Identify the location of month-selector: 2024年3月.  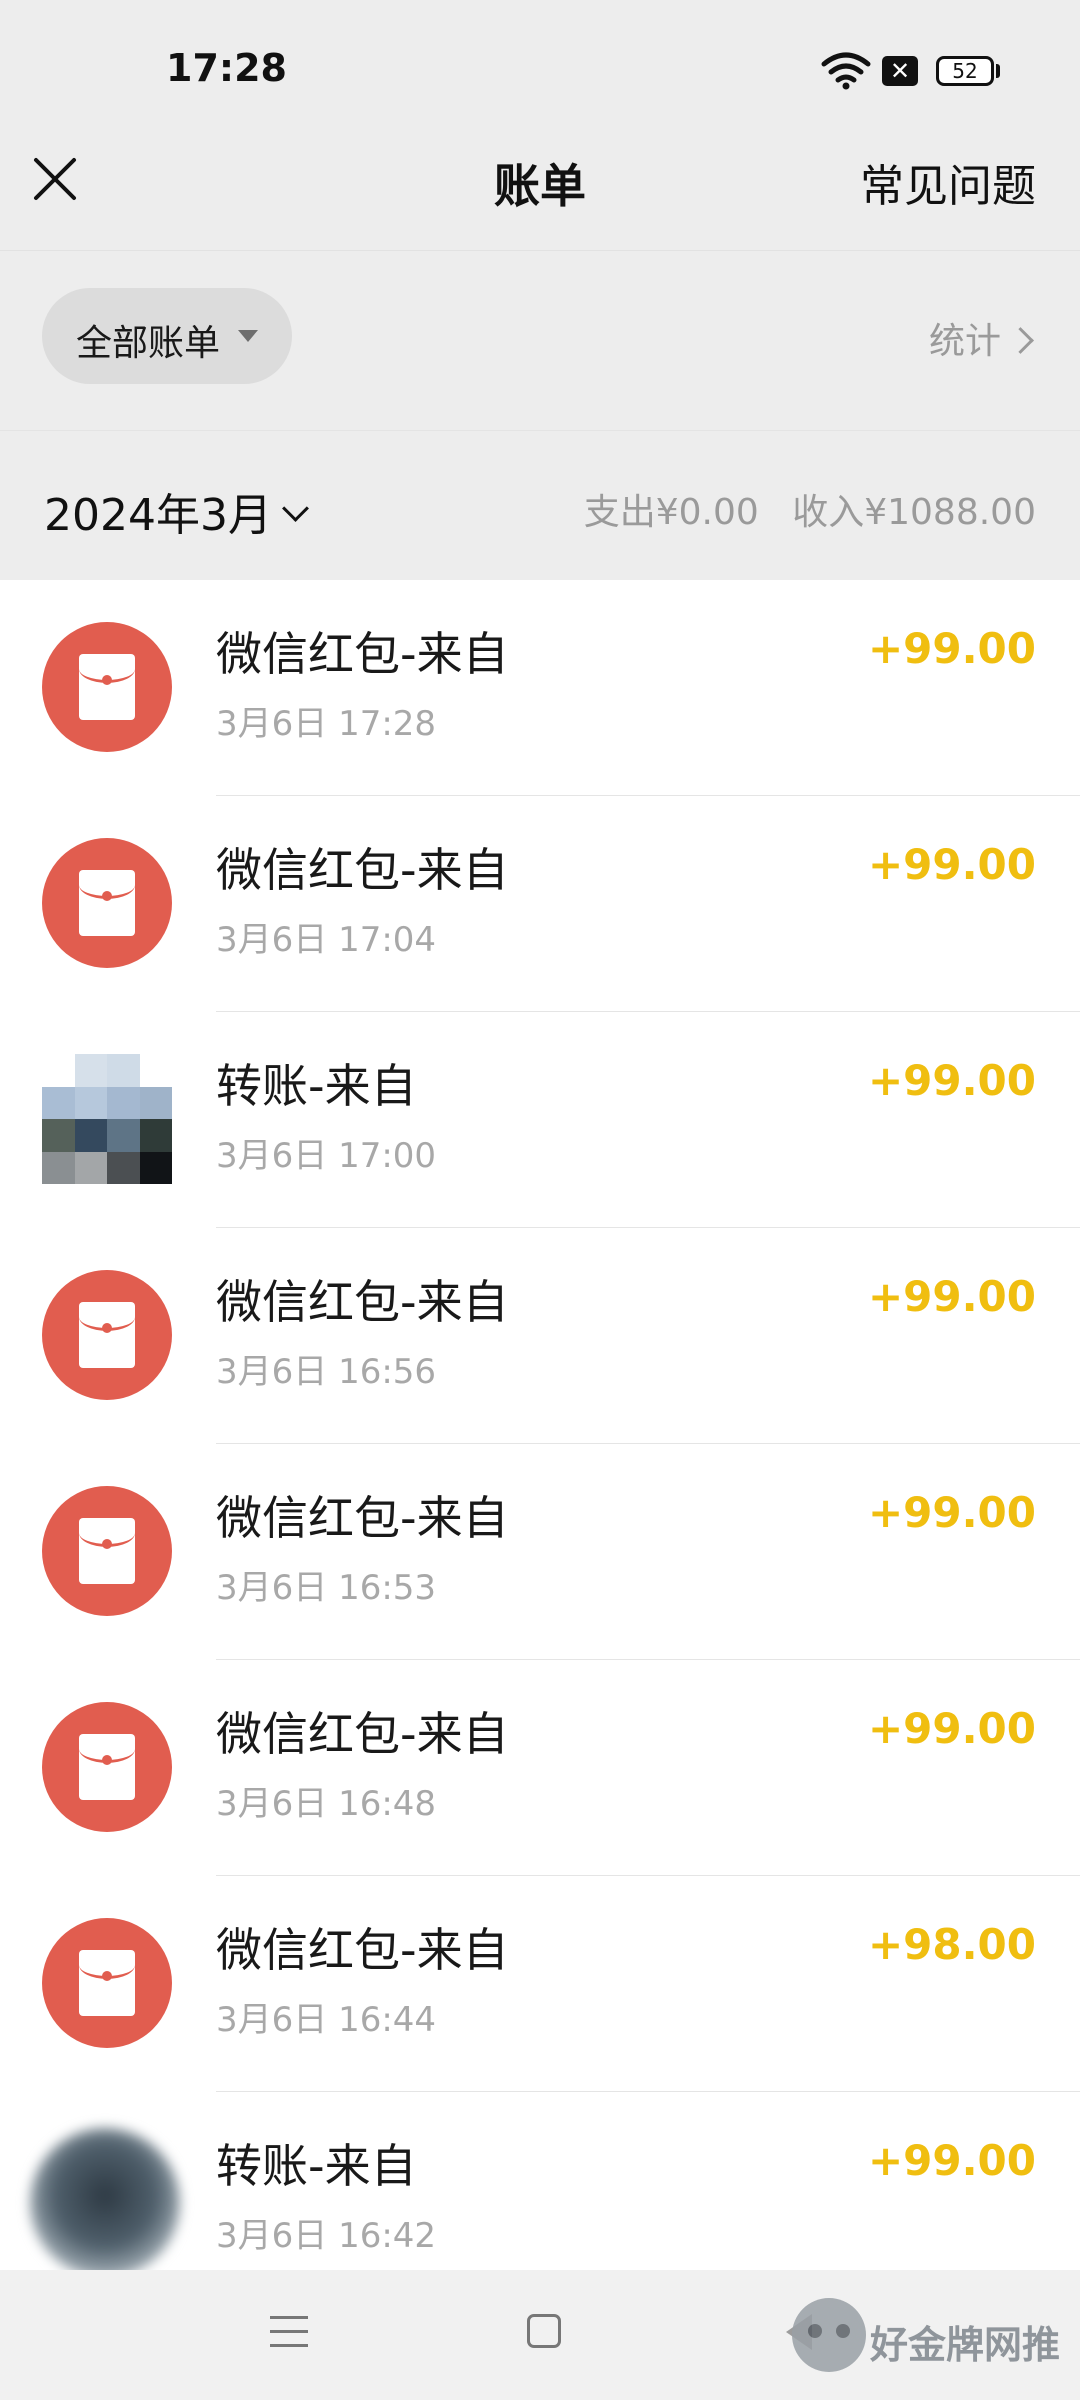
(176, 511).